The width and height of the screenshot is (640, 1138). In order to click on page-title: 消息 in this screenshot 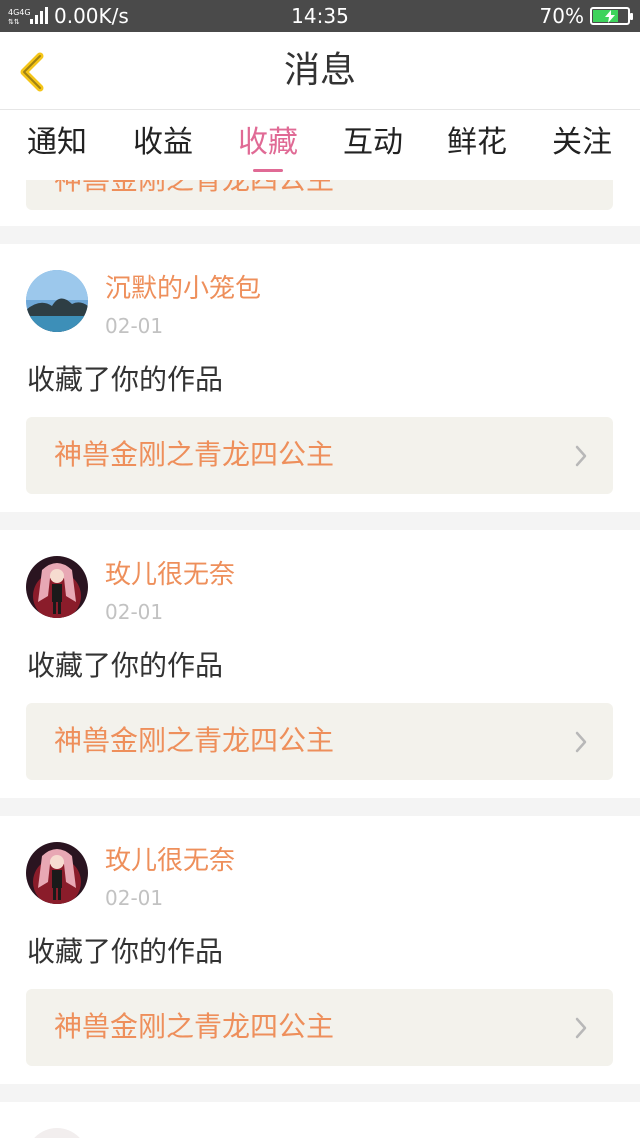, I will do `click(319, 70)`.